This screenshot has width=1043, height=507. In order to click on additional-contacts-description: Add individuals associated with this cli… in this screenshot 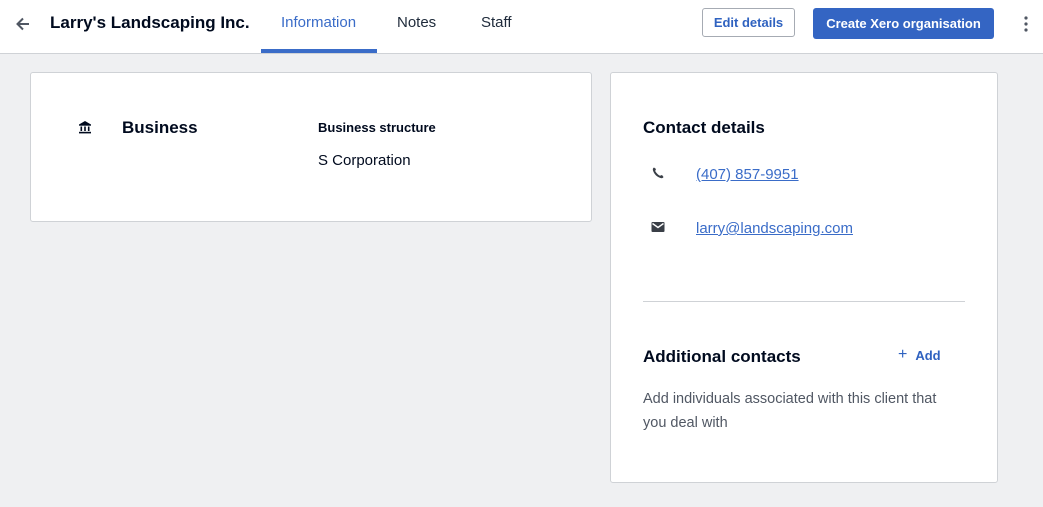, I will do `click(790, 411)`.